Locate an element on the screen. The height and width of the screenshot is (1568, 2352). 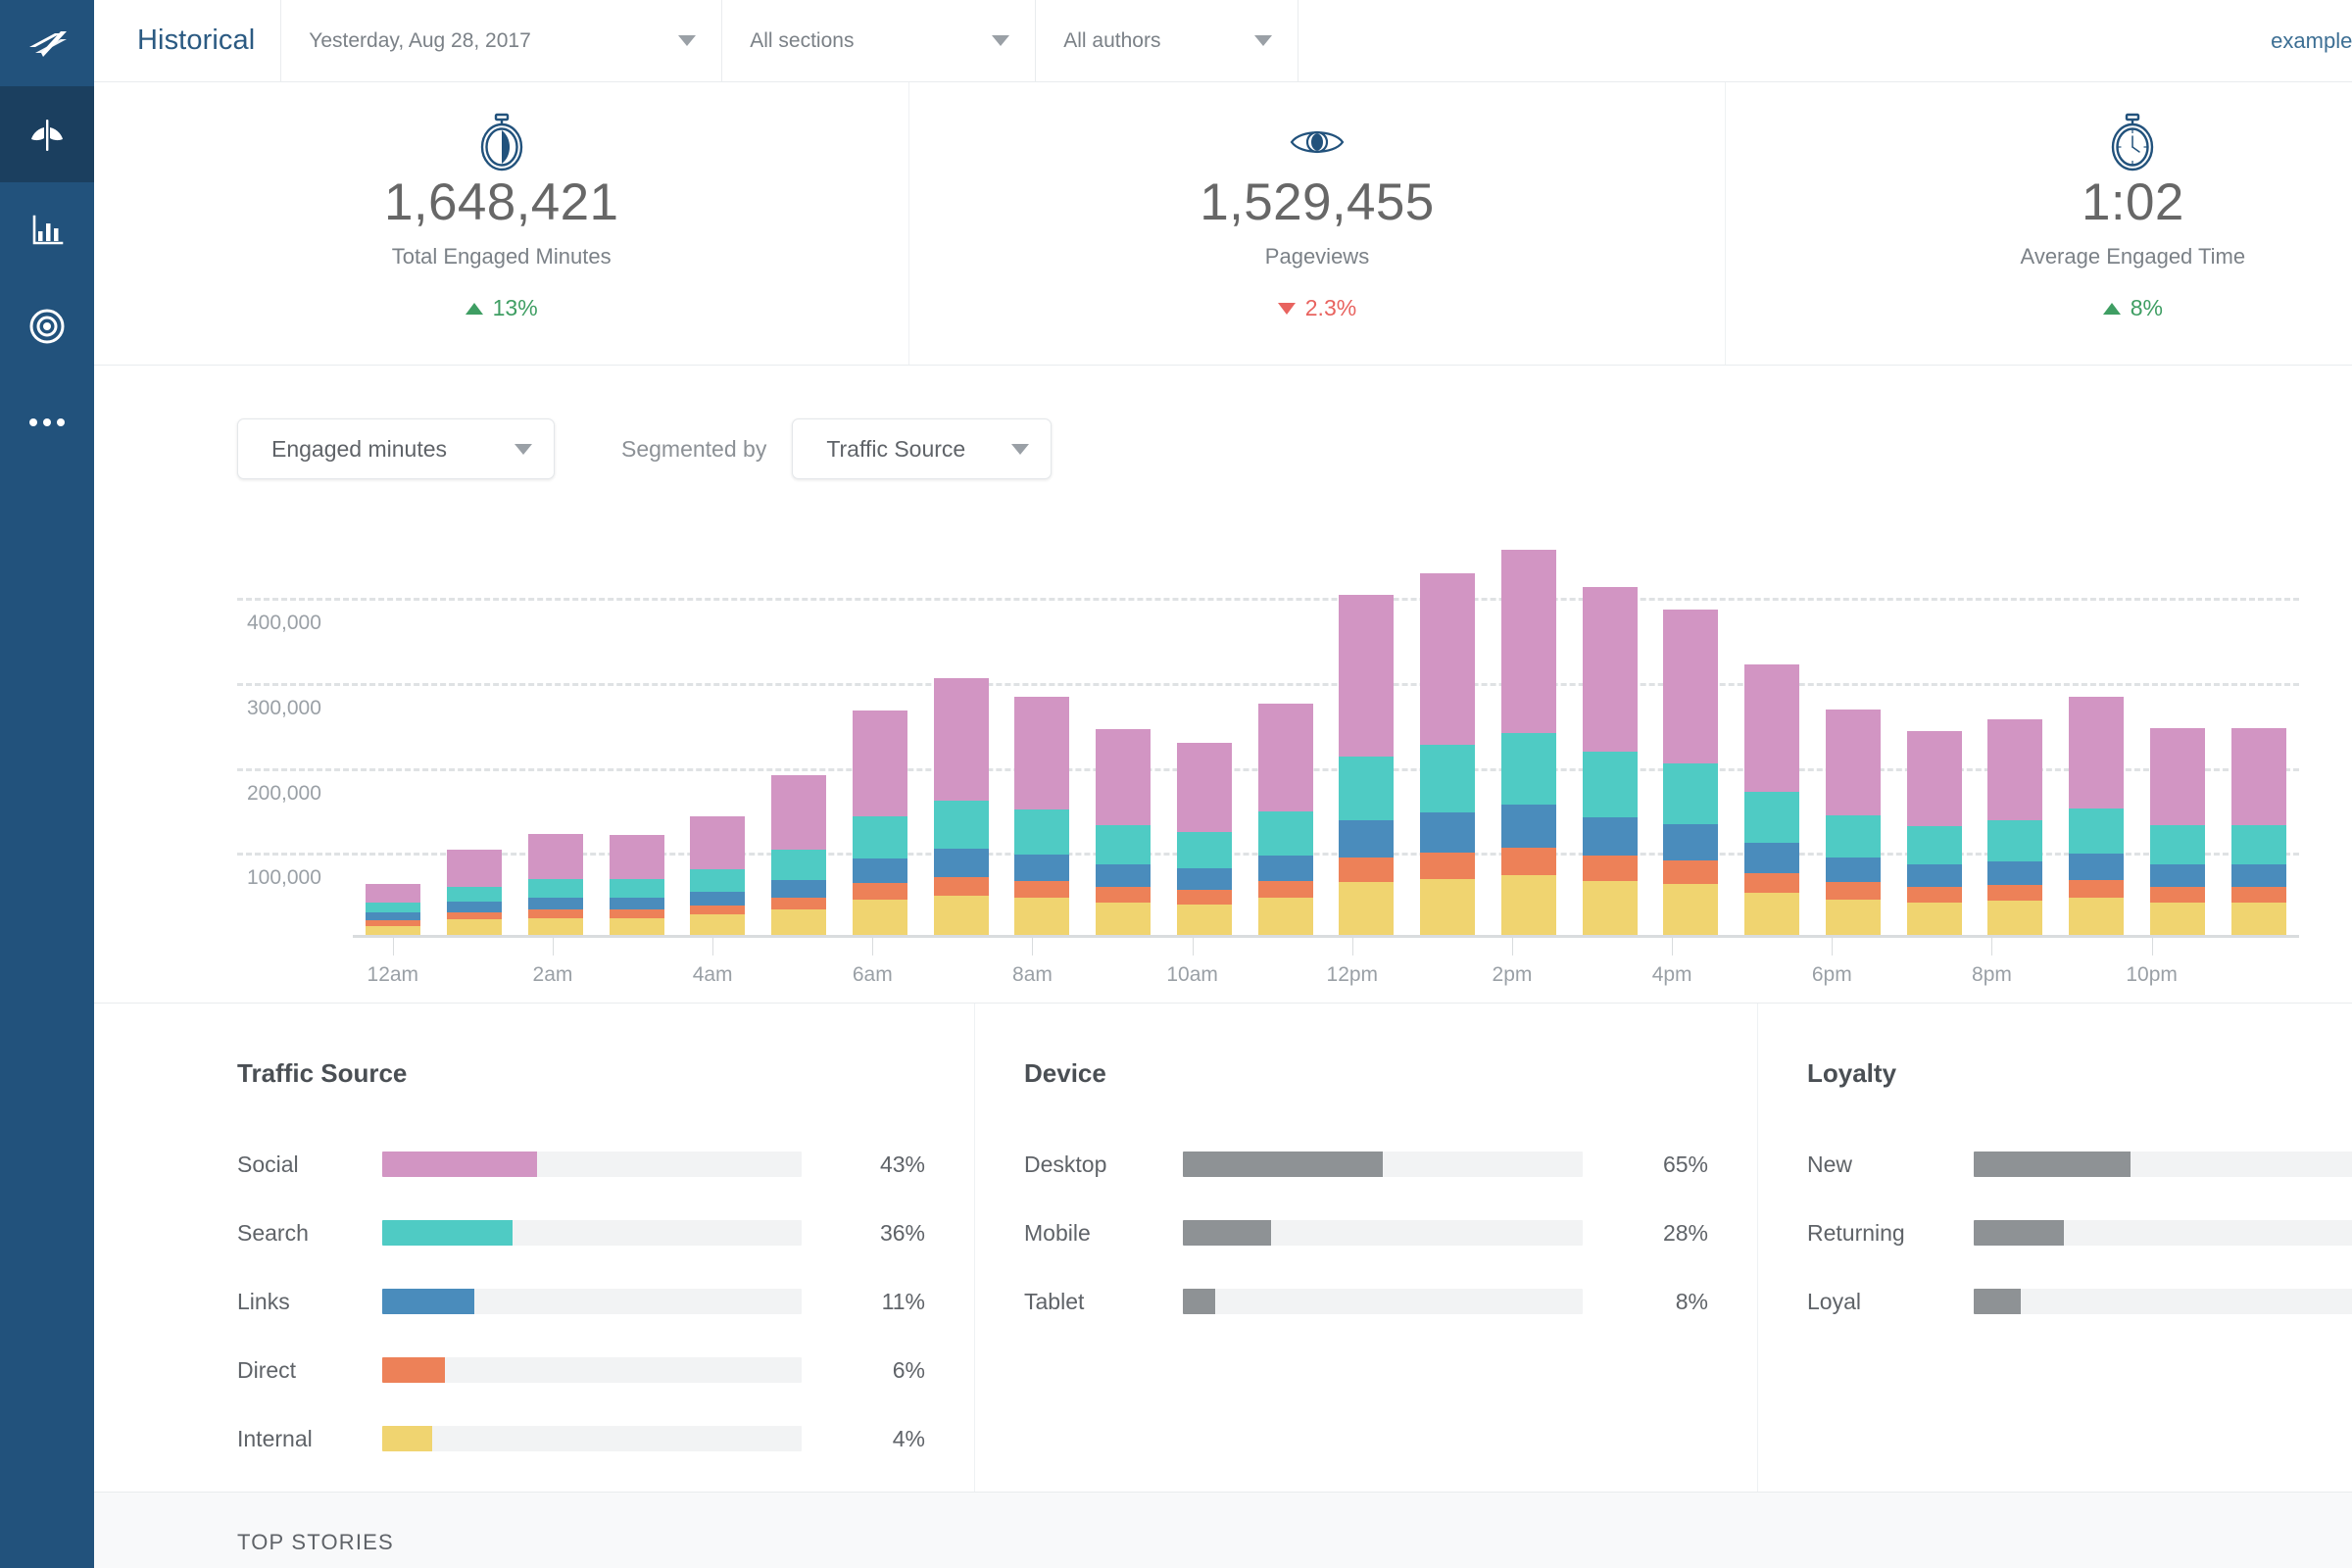
sidebar-item-goals is located at coordinates (47, 326).